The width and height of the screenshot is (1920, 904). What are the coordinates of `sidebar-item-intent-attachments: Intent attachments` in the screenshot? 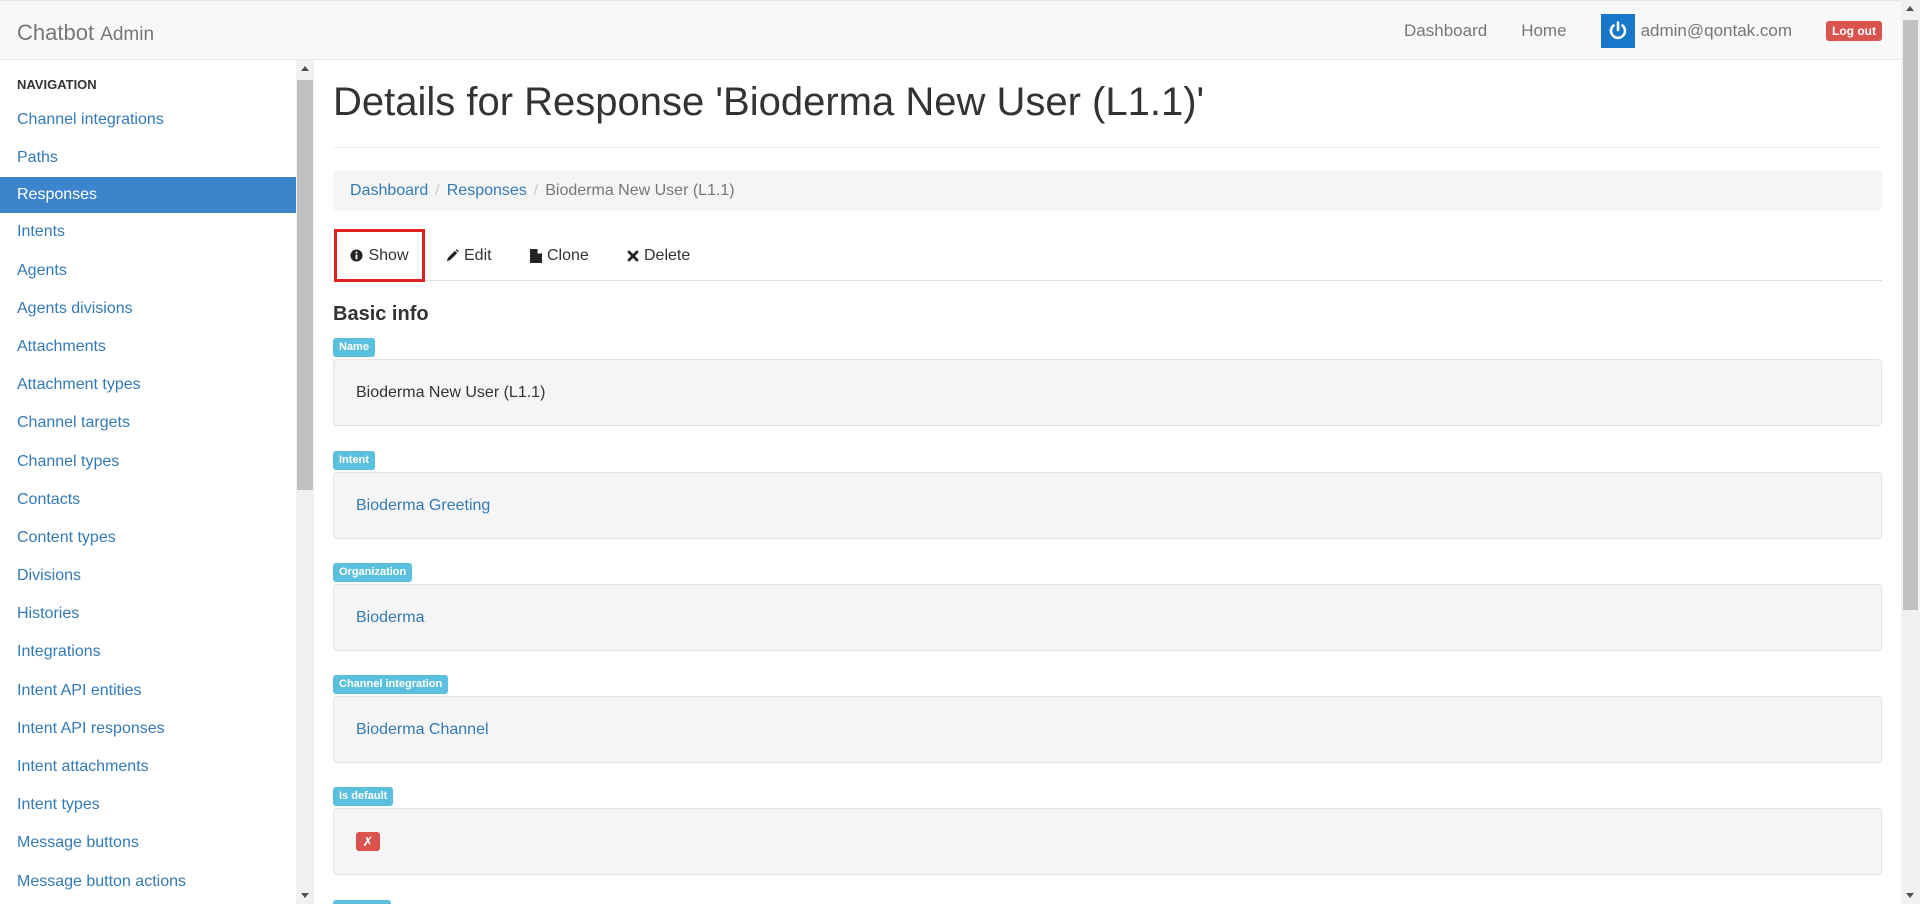 It's located at (148, 767).